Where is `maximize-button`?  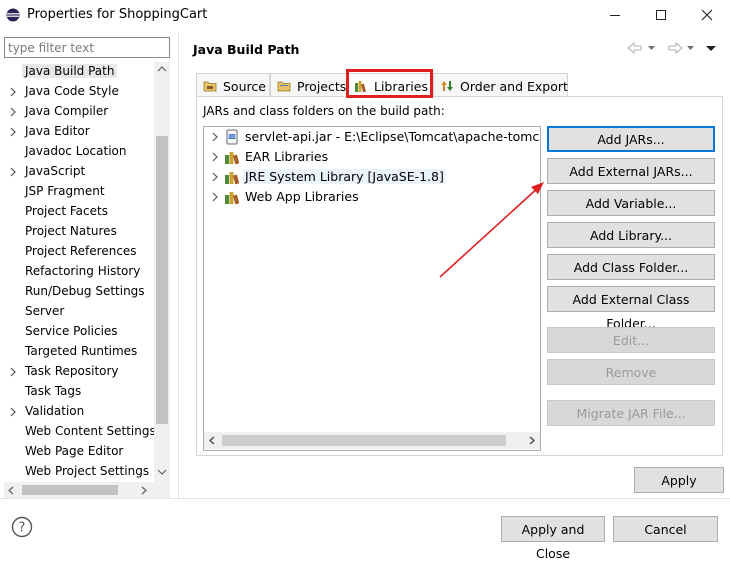
maximize-button is located at coordinates (661, 15).